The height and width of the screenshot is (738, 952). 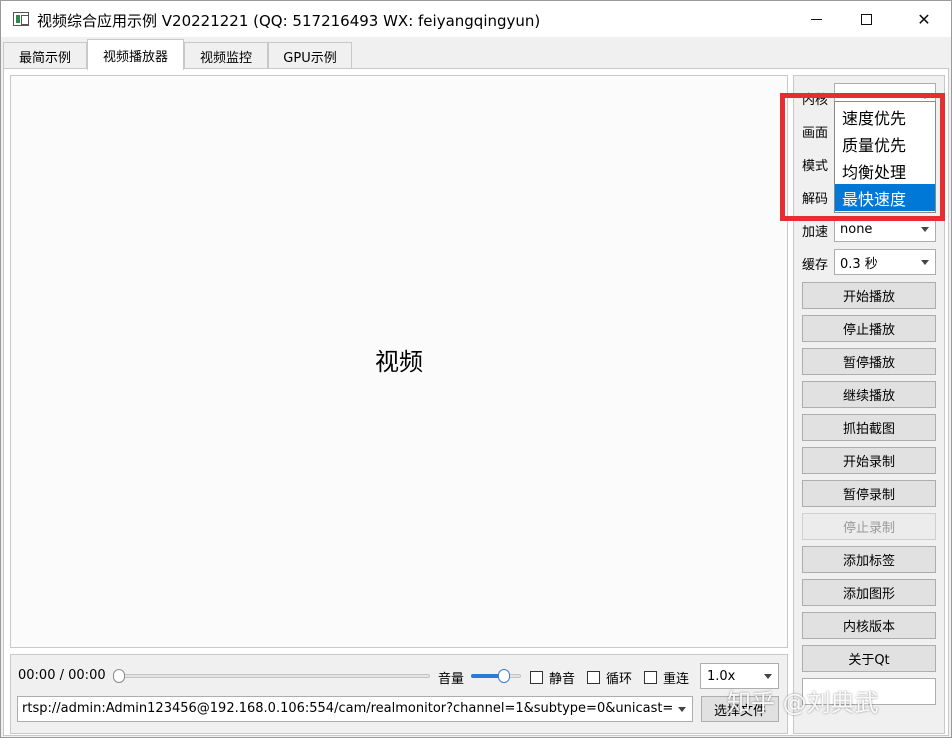 I want to click on reconnect-checkbox: 重连, so click(x=667, y=678).